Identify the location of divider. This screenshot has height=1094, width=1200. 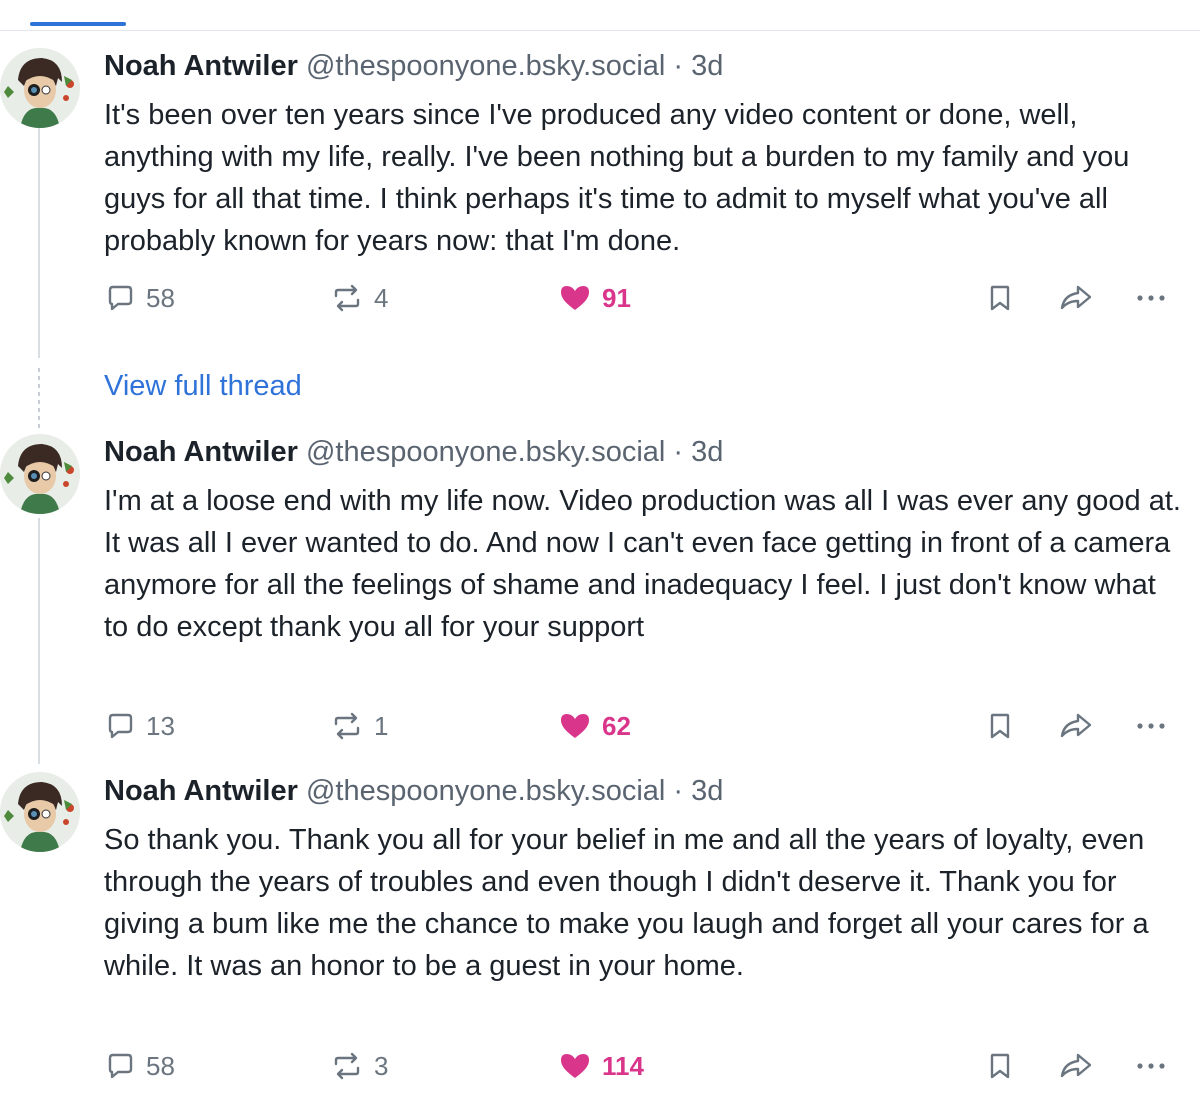
(600, 30).